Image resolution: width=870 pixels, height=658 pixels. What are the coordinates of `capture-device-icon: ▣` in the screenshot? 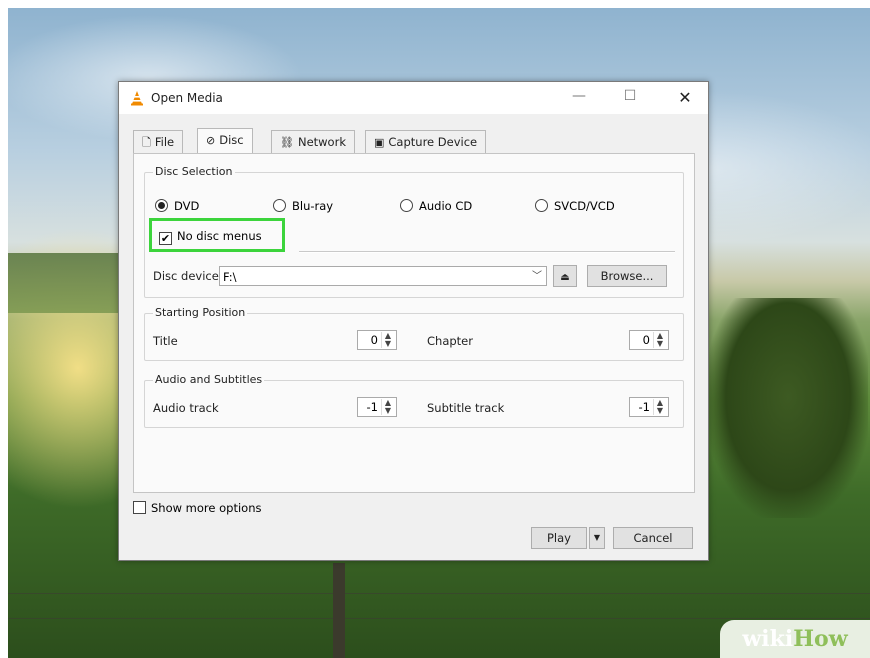 It's located at (379, 142).